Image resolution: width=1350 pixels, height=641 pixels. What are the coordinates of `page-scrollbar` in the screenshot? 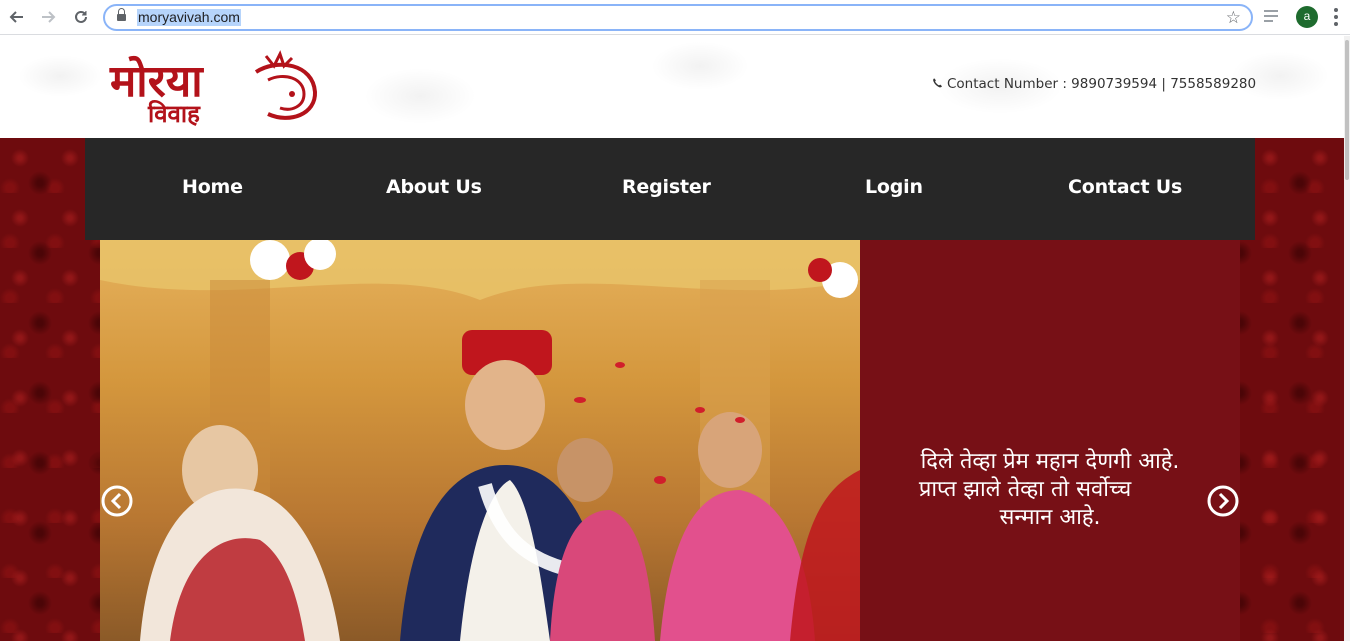 It's located at (1347, 338).